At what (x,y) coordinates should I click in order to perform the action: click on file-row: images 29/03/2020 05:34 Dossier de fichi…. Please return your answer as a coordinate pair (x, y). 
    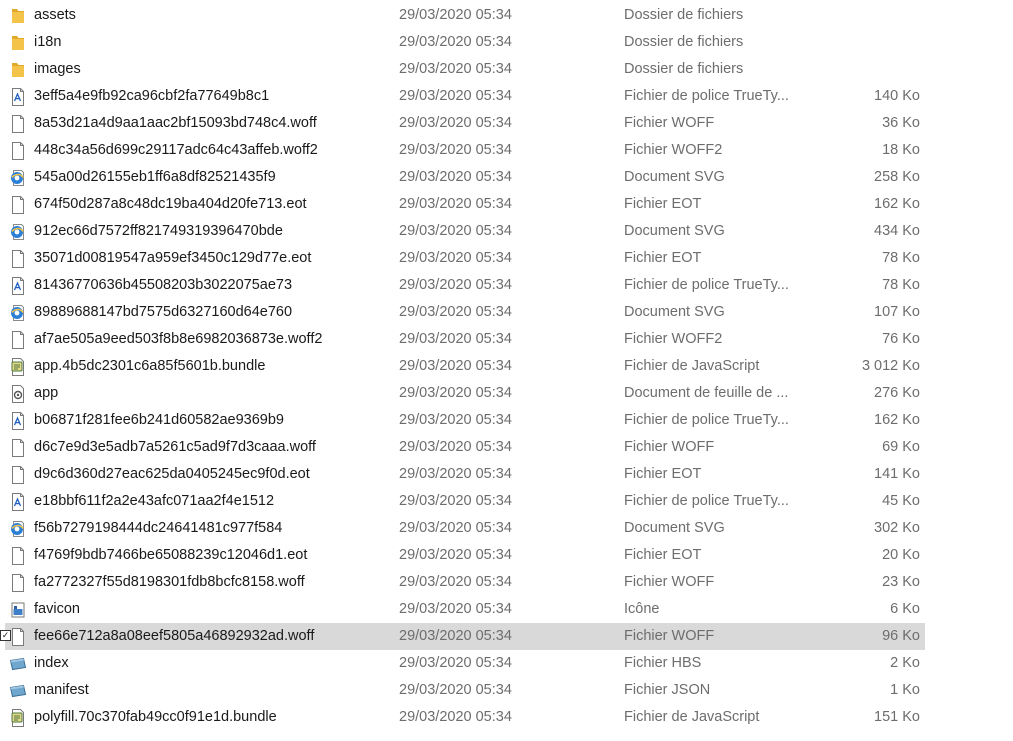
    Looking at the image, I should click on (506, 69).